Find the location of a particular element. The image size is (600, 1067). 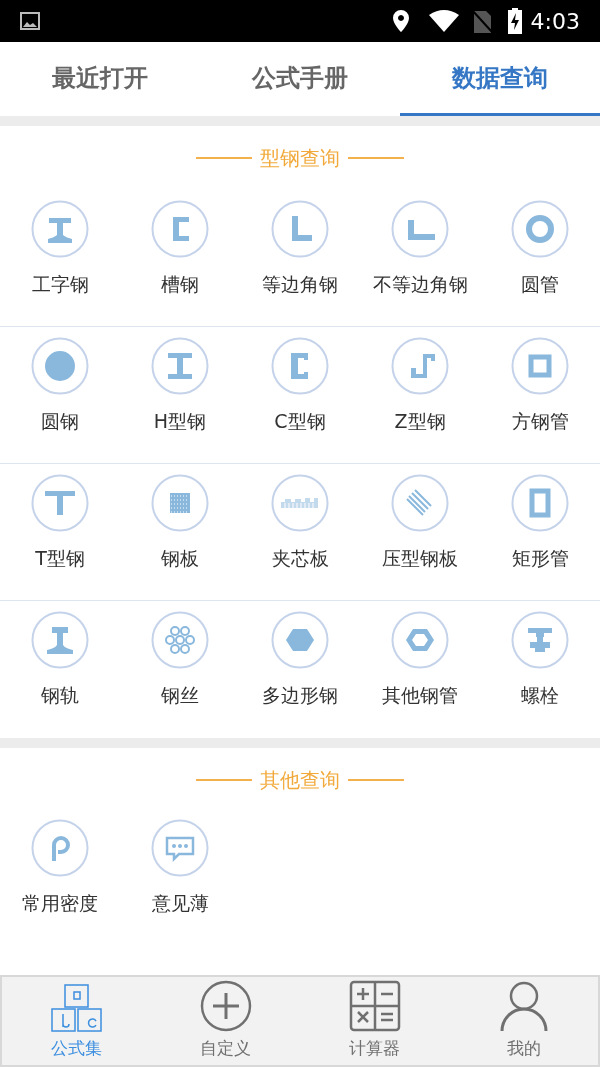

section-title: 型钢查询 is located at coordinates (300, 158).